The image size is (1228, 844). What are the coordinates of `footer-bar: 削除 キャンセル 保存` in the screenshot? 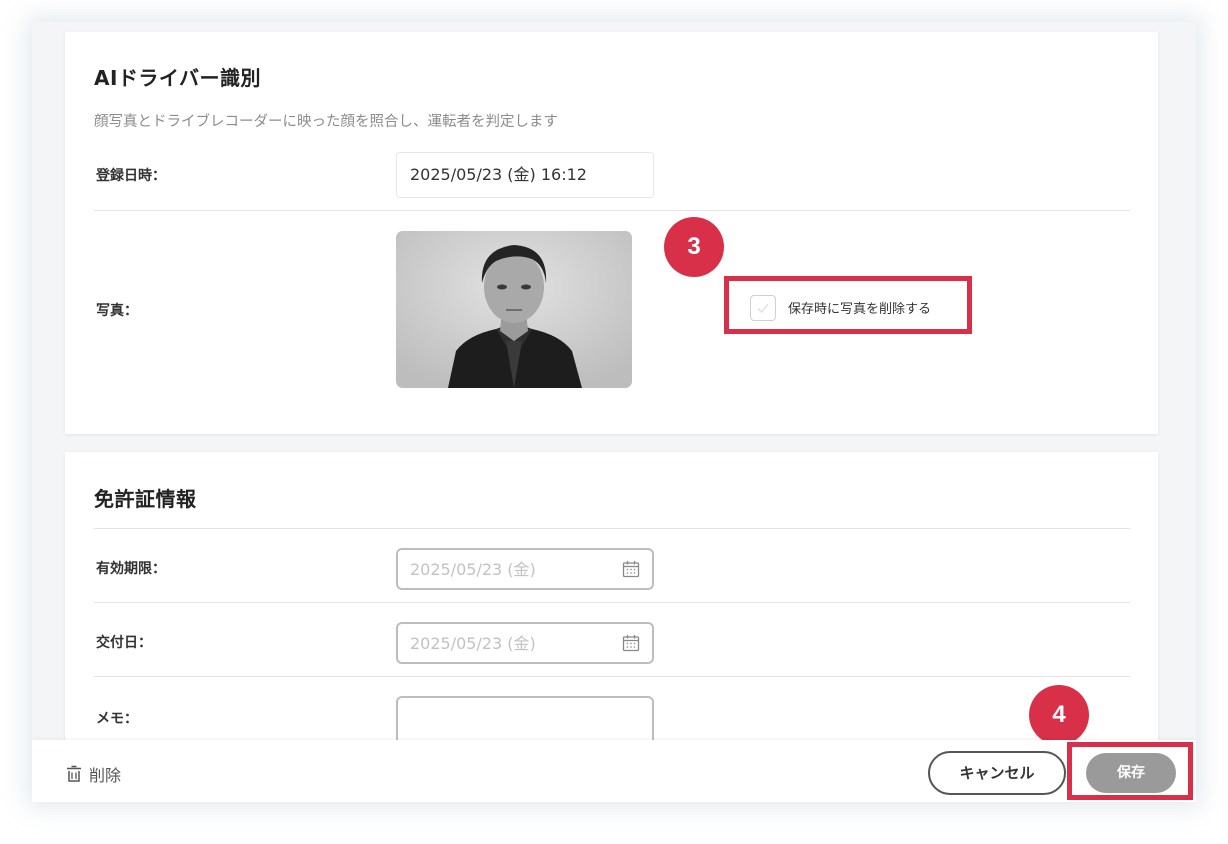 It's located at (614, 771).